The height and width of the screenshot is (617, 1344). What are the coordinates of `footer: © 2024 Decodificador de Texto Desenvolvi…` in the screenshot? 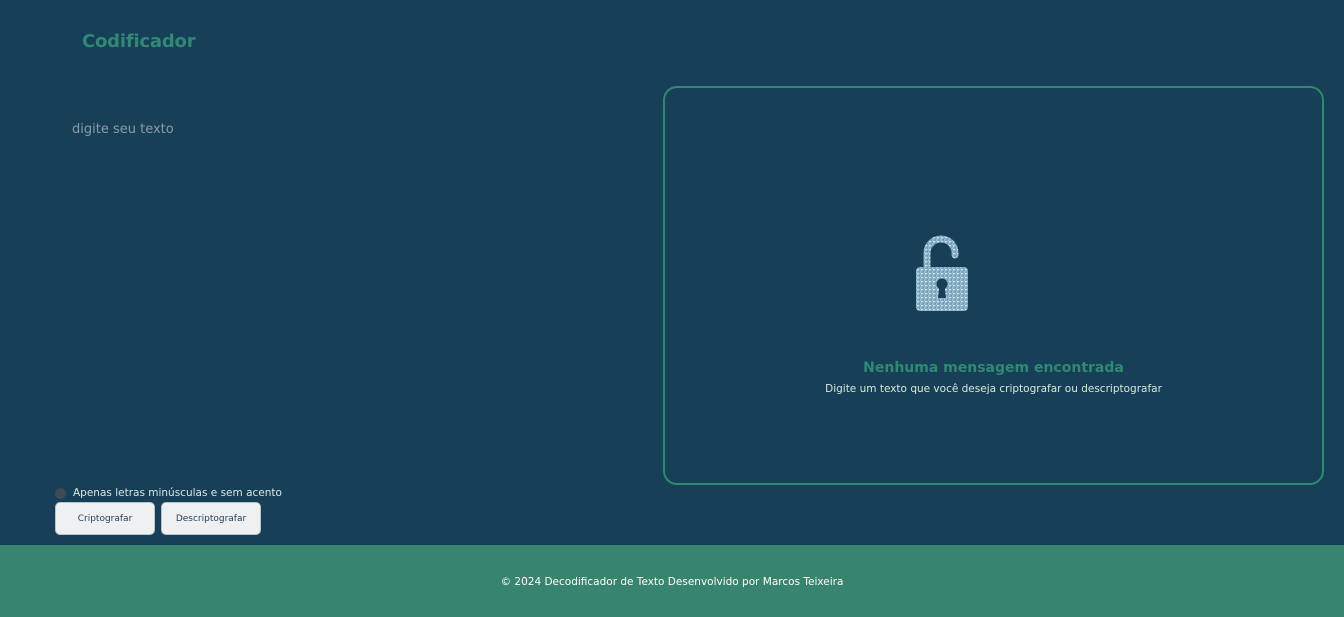 It's located at (672, 581).